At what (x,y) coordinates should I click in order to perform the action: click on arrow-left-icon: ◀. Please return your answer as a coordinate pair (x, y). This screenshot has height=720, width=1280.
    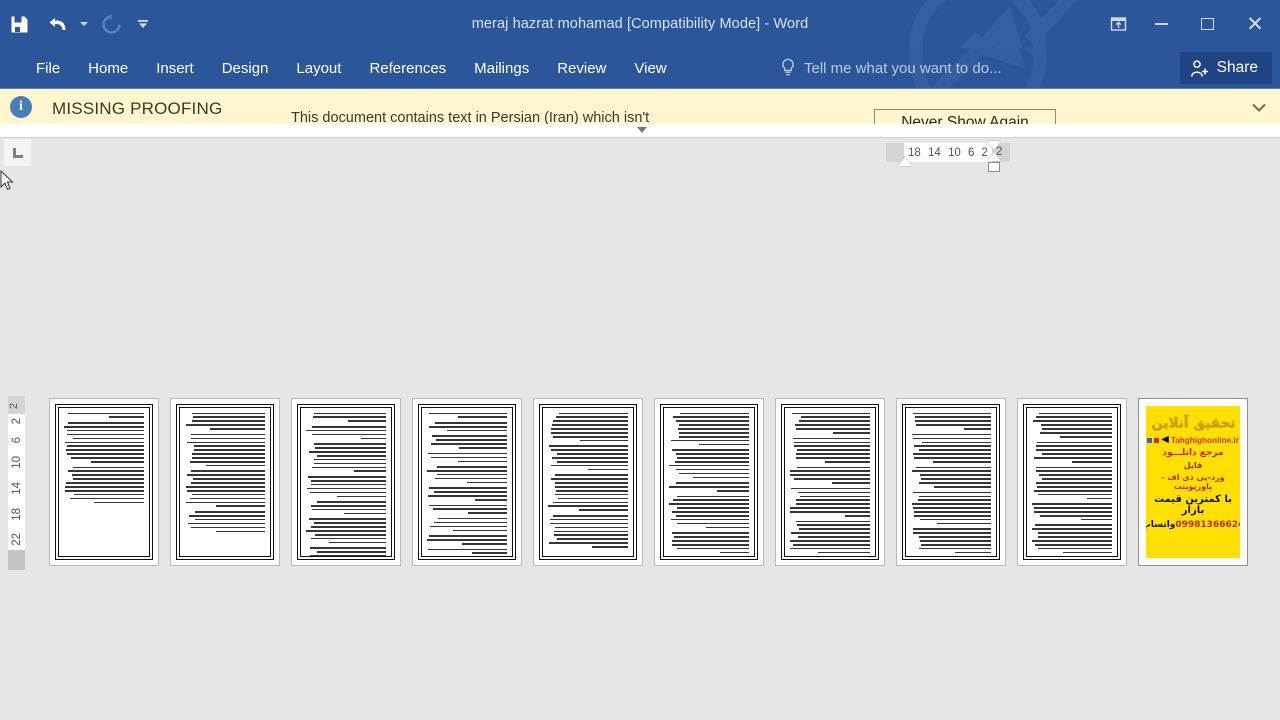
    Looking at the image, I should click on (1165, 439).